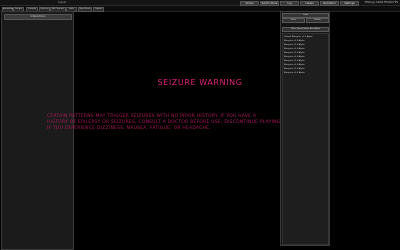  I want to click on tool-host-items-button: Host Items, so click(85, 9).